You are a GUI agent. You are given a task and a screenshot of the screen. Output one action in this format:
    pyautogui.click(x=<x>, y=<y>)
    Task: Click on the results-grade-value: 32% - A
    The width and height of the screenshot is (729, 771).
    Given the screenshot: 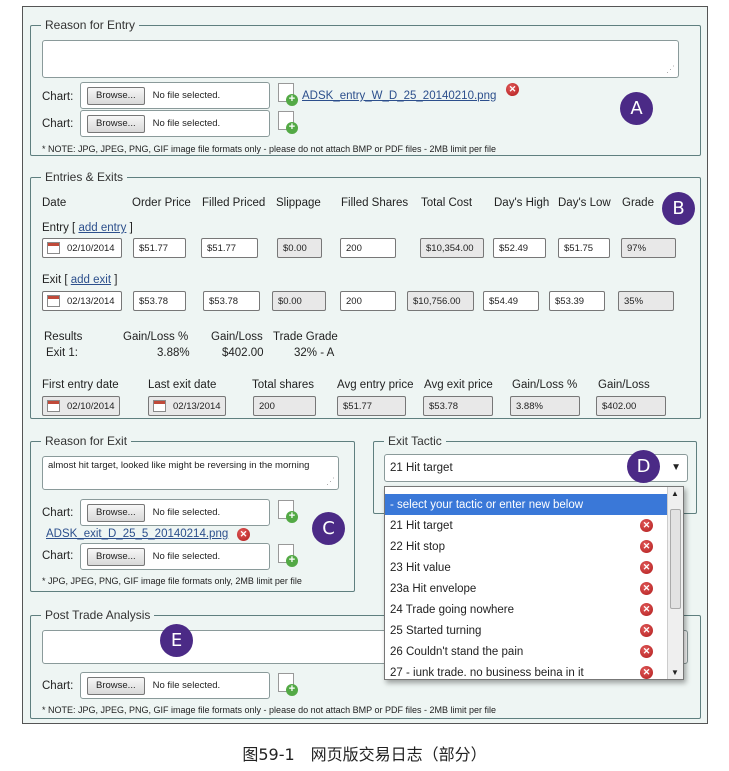 What is the action you would take?
    pyautogui.click(x=314, y=353)
    